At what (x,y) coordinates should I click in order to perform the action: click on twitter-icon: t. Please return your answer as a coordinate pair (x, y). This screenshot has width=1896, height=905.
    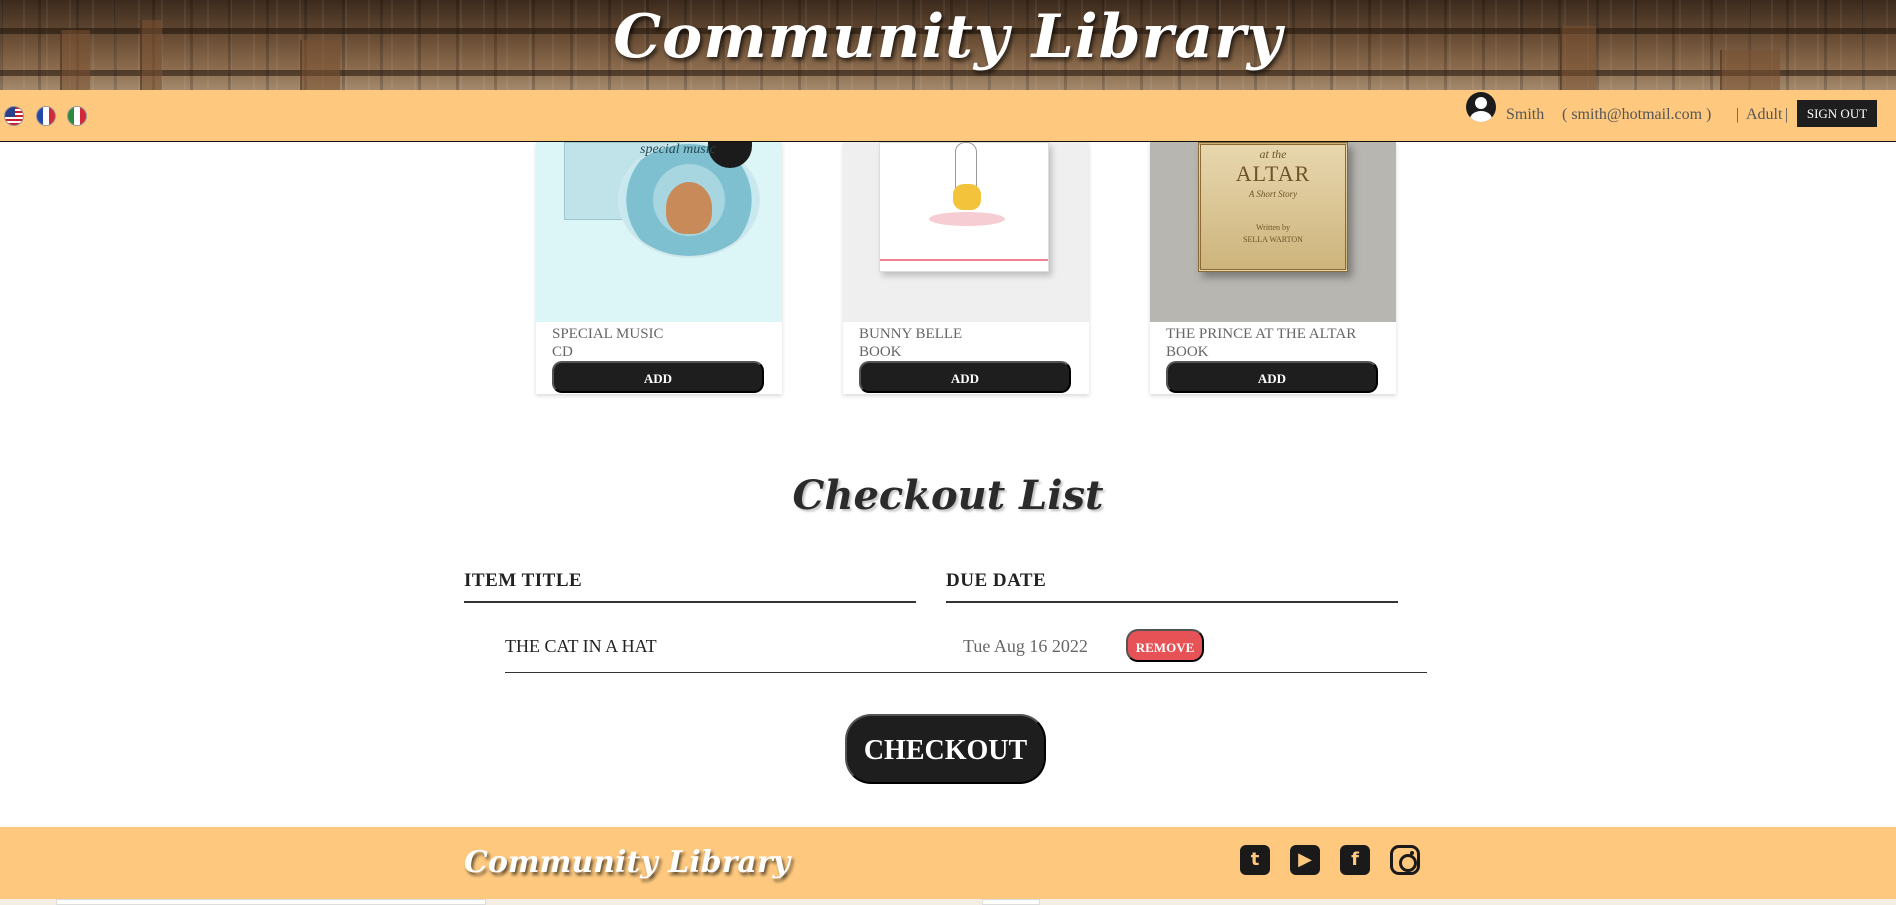
    Looking at the image, I should click on (1255, 860).